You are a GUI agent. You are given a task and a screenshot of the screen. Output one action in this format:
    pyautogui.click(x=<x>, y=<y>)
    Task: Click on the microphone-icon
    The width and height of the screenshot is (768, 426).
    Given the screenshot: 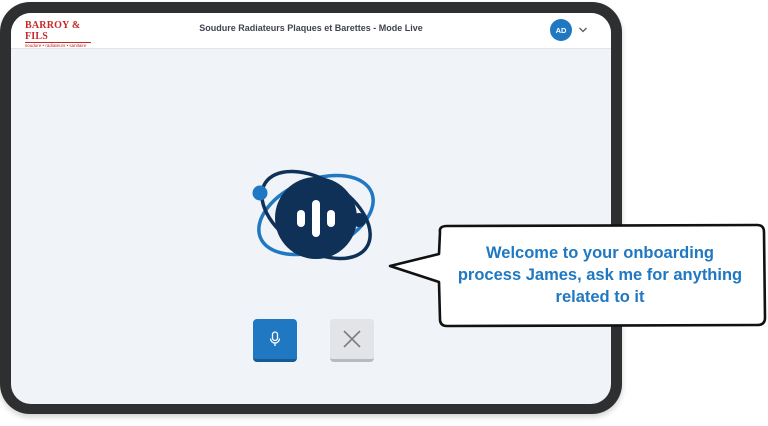 What is the action you would take?
    pyautogui.click(x=275, y=338)
    